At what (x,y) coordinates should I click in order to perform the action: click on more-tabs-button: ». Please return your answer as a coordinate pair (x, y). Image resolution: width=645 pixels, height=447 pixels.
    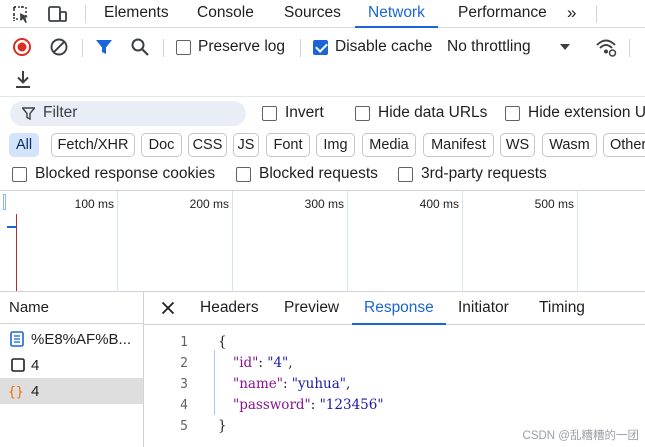
    Looking at the image, I should click on (571, 14).